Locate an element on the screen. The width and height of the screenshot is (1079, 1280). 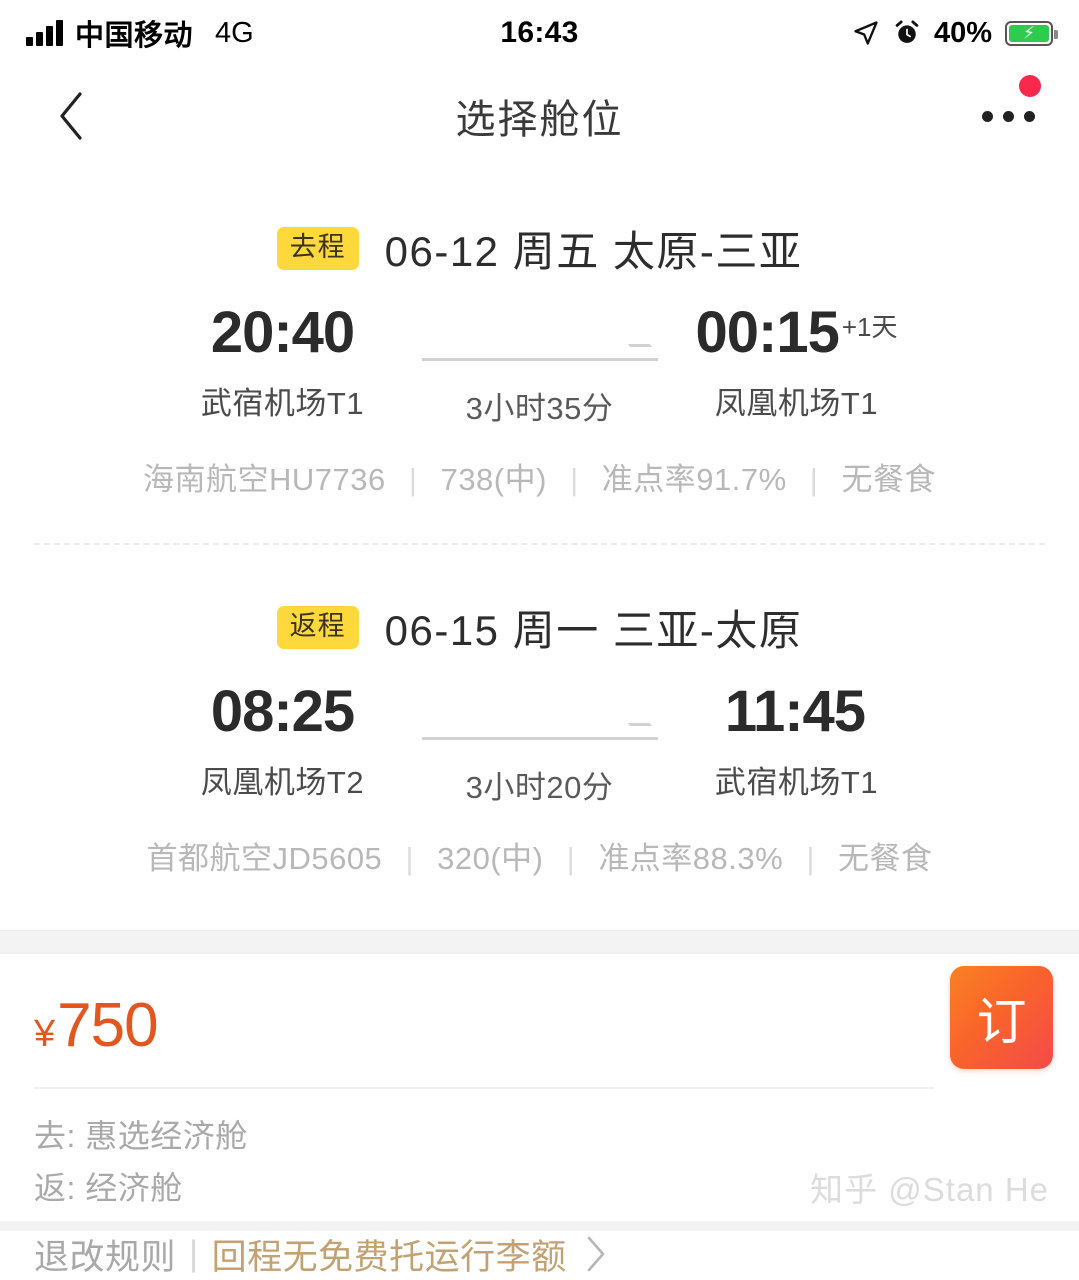
trip-direction-badge: 返程 is located at coordinates (317, 627).